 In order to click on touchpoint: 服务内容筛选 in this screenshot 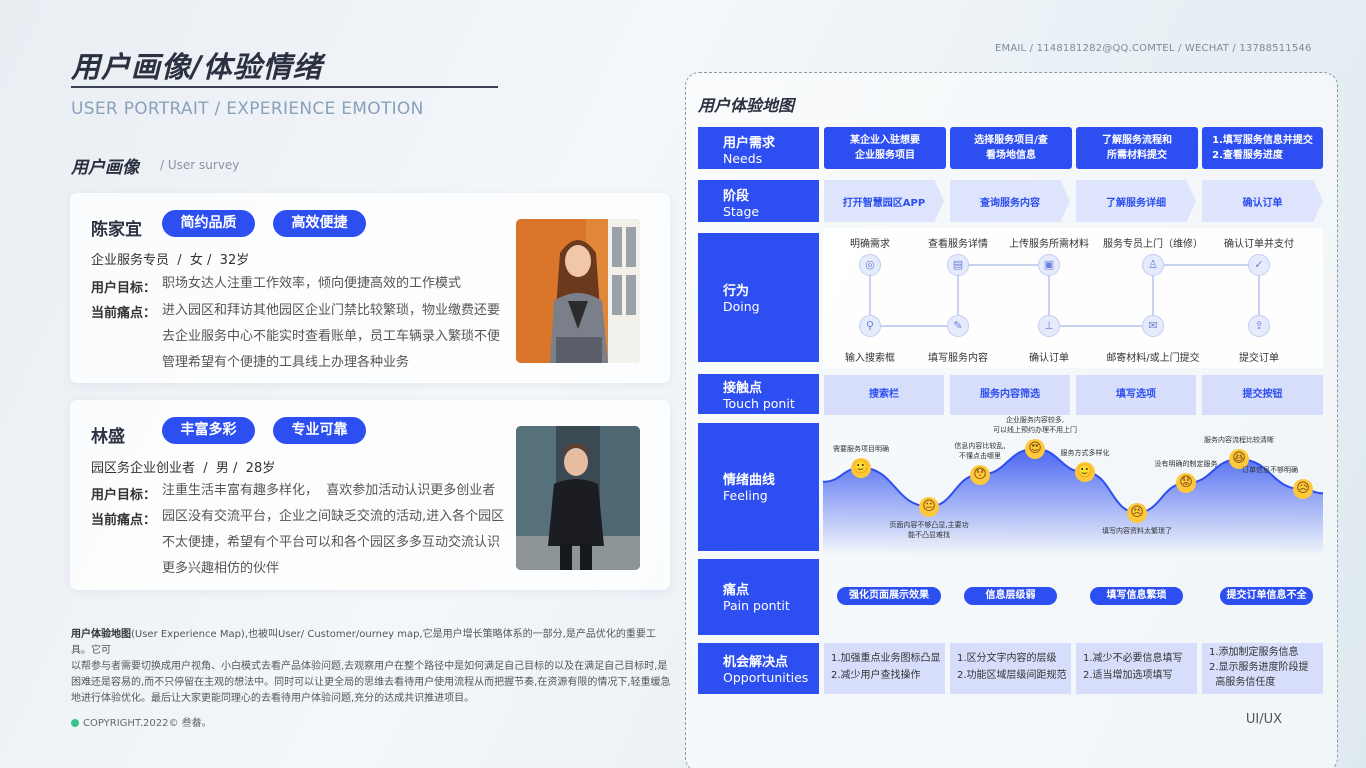, I will do `click(1010, 395)`.